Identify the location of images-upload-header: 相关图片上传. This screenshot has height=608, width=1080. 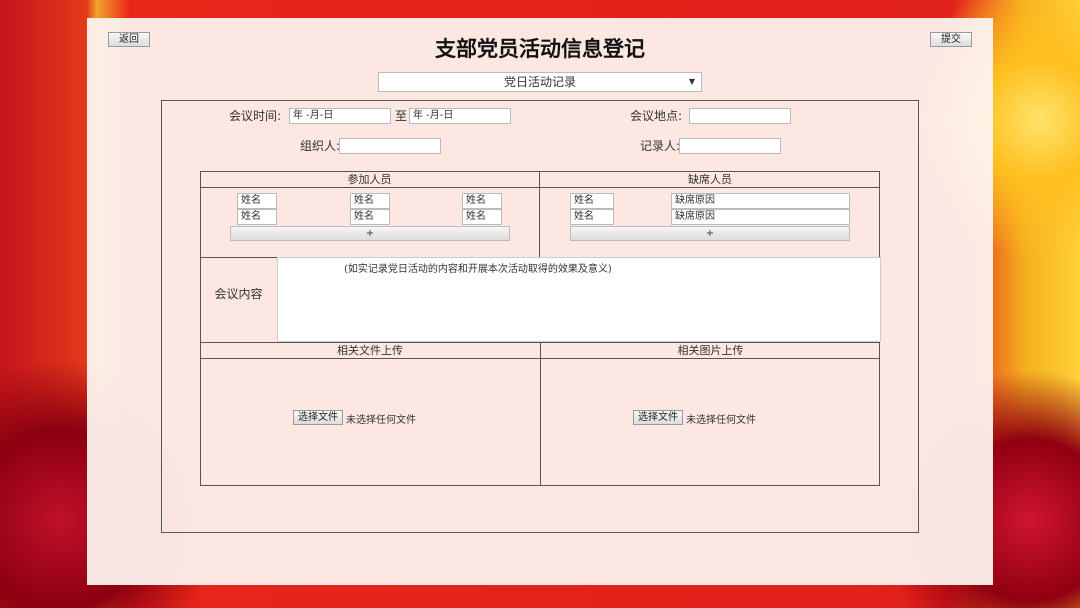
(710, 350).